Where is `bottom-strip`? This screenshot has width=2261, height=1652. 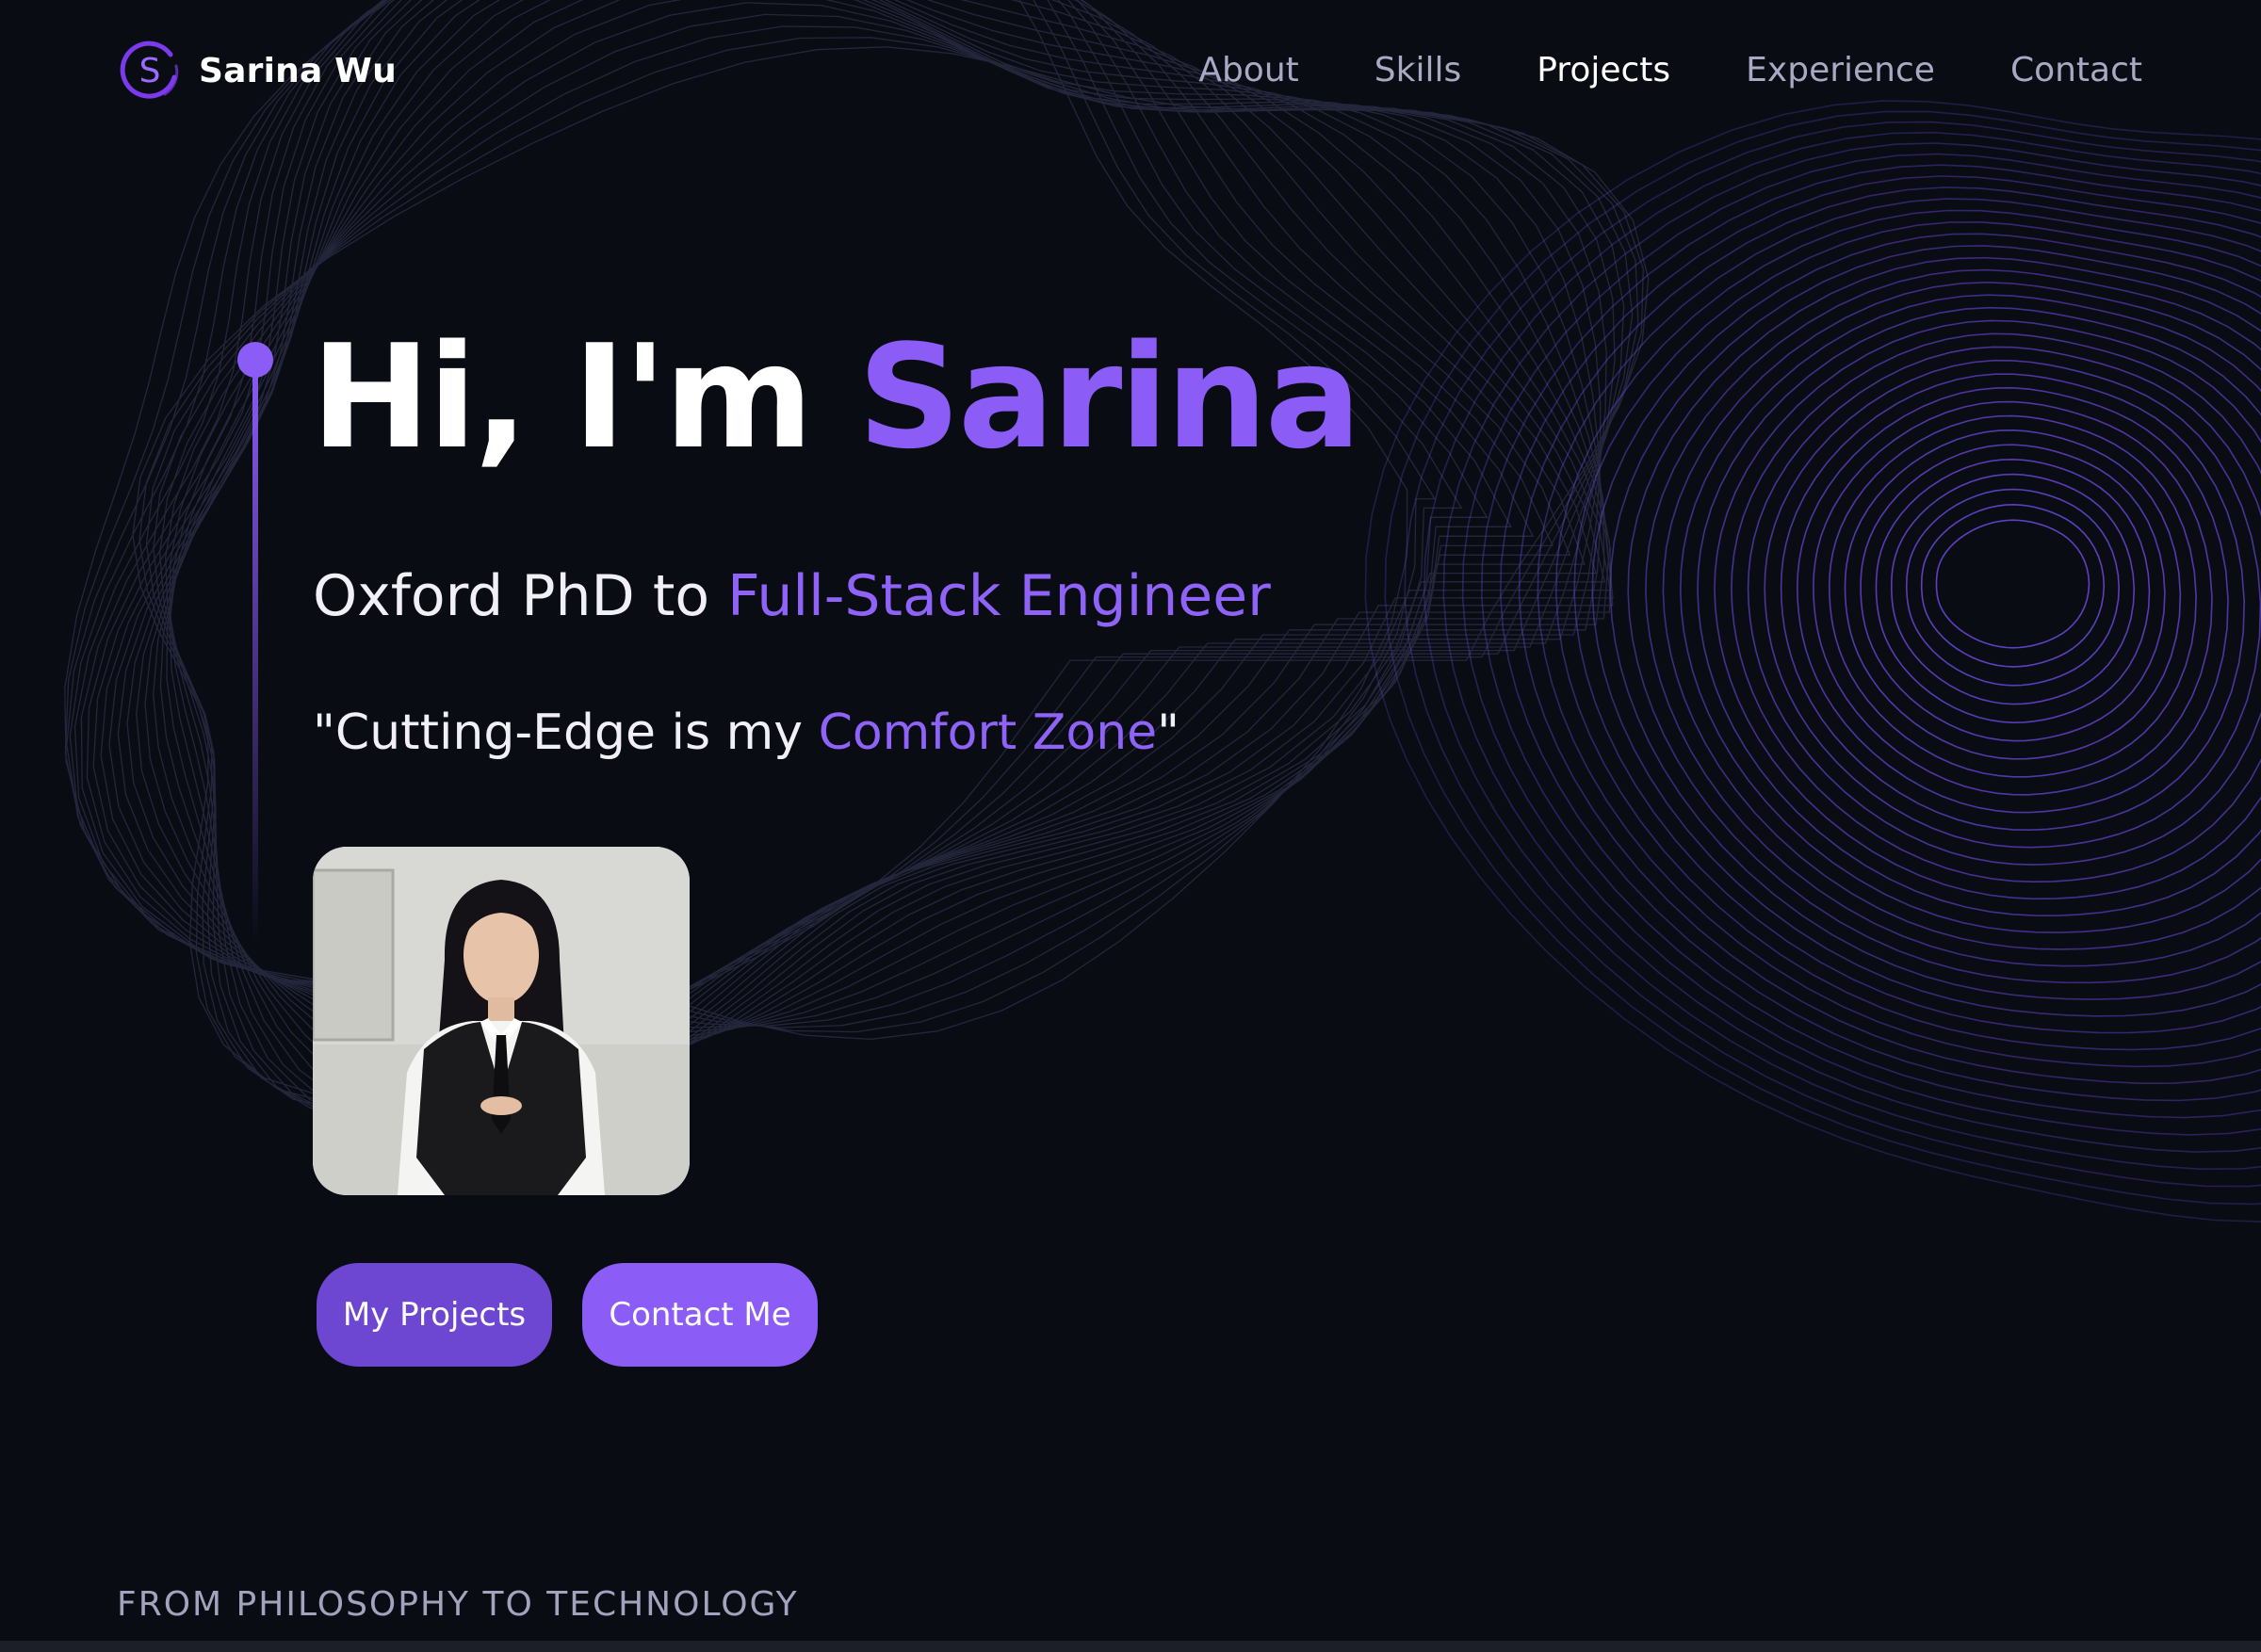 bottom-strip is located at coordinates (1130, 1646).